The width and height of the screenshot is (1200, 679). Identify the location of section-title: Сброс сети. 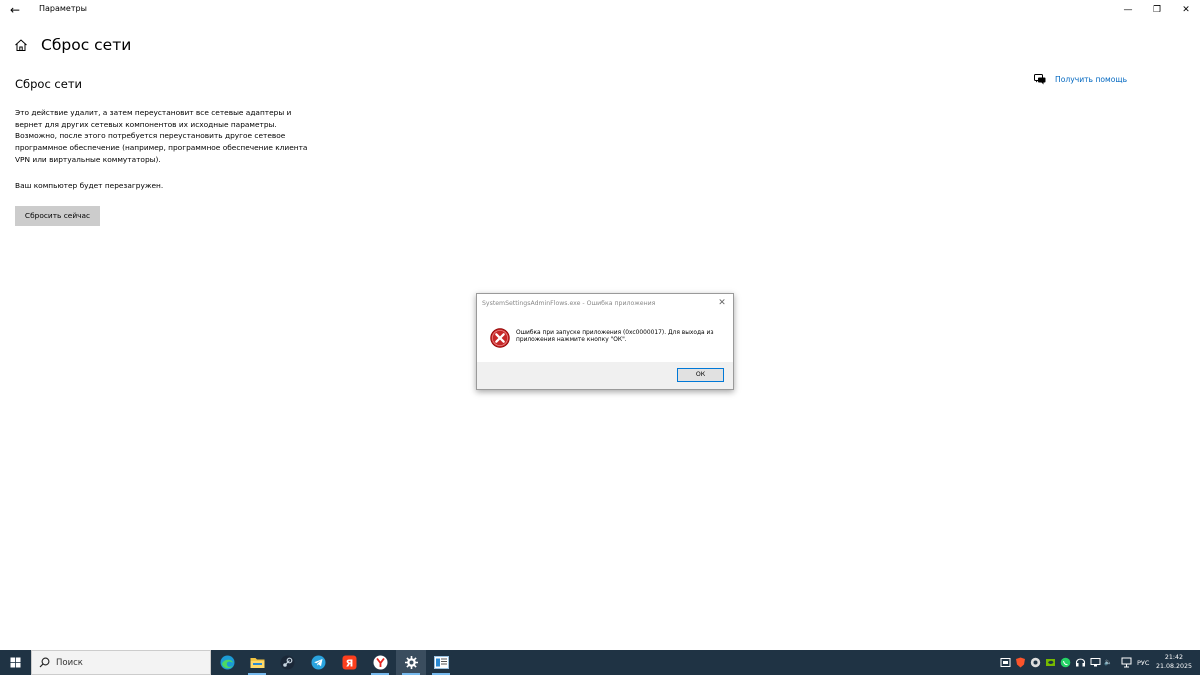
(49, 84).